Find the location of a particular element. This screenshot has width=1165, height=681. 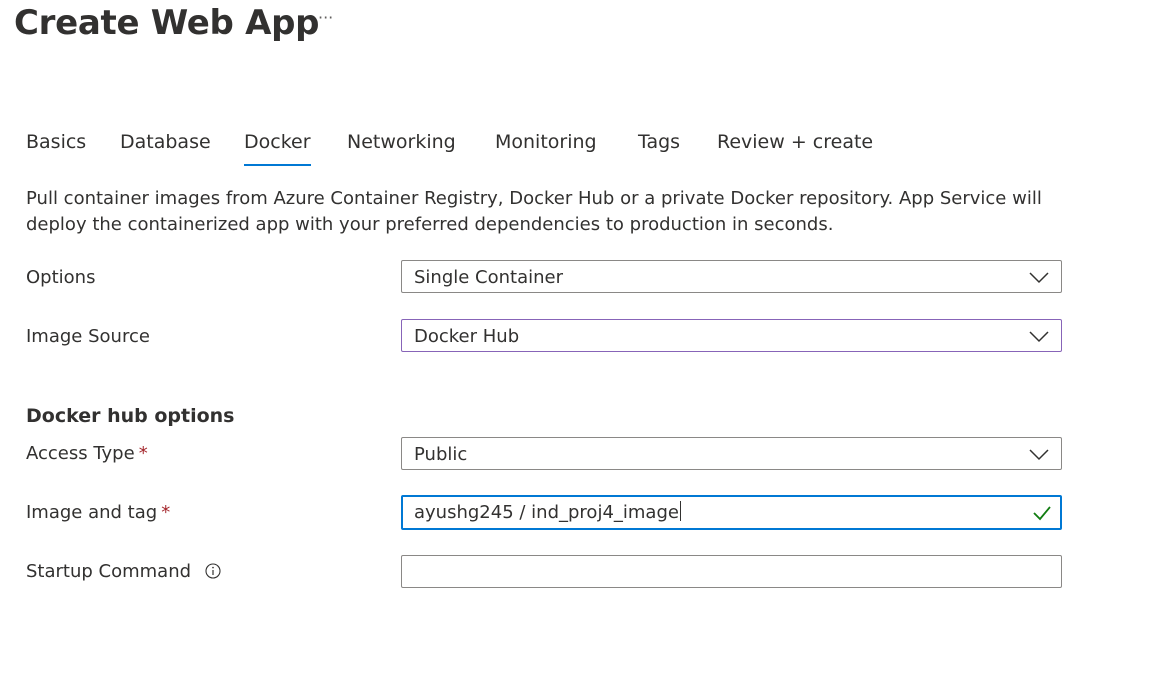

image-and-tag-text: ayushg245 / ind_proj4_image is located at coordinates (546, 512).